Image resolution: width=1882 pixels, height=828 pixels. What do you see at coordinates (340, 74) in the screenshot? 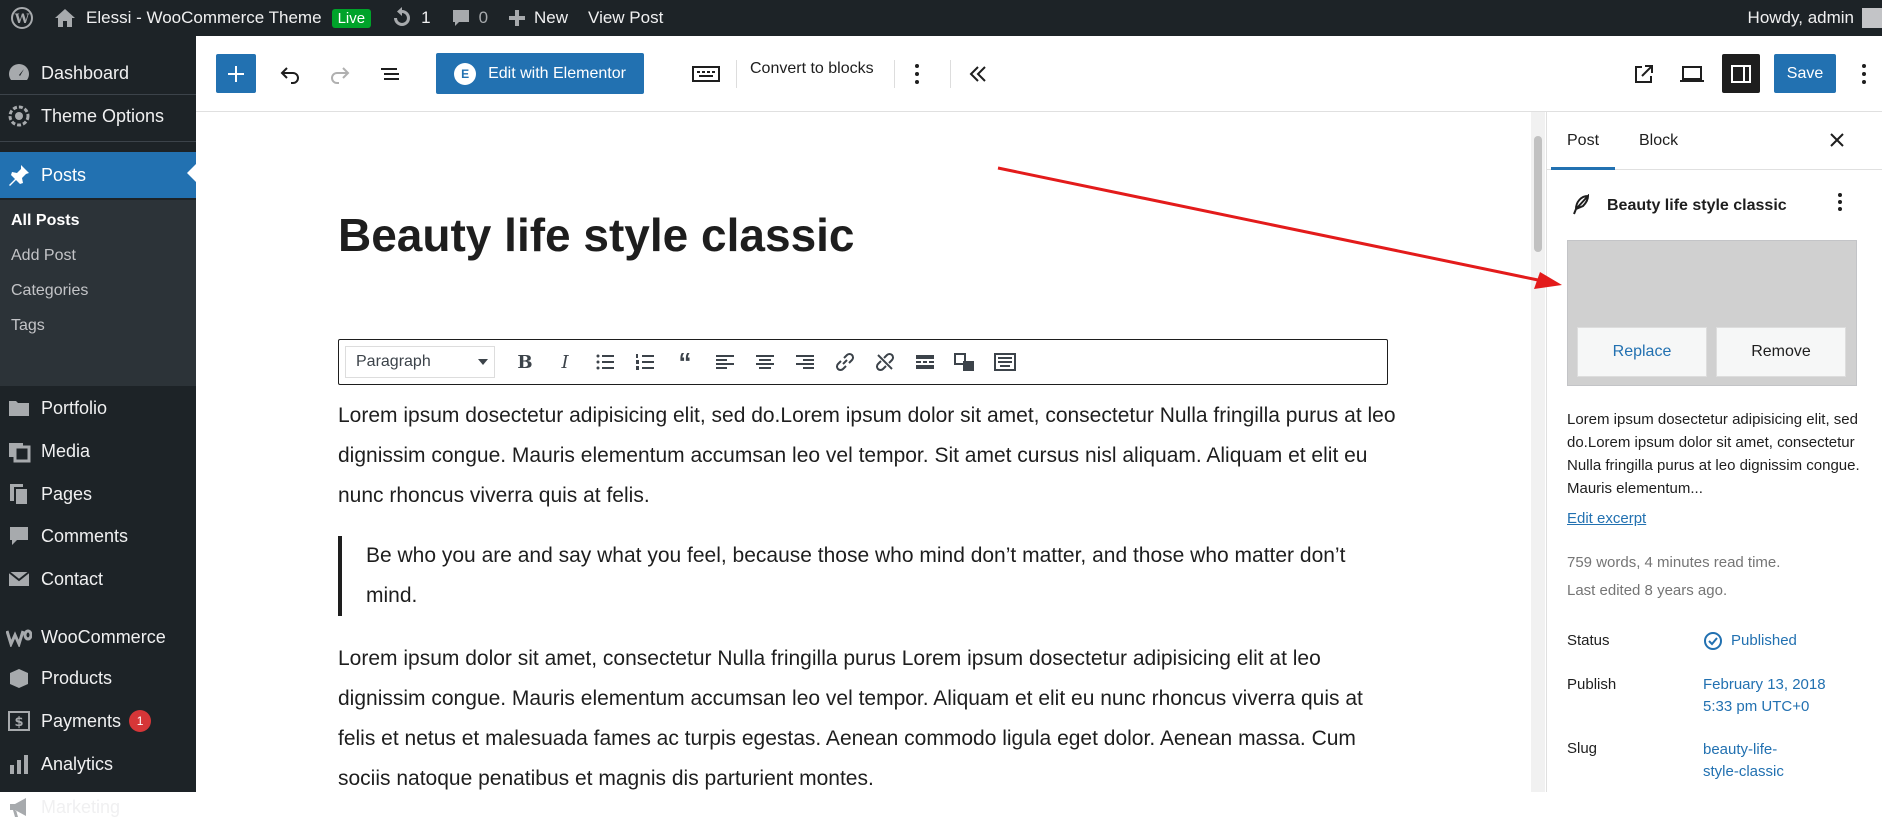
I see `redo-button` at bounding box center [340, 74].